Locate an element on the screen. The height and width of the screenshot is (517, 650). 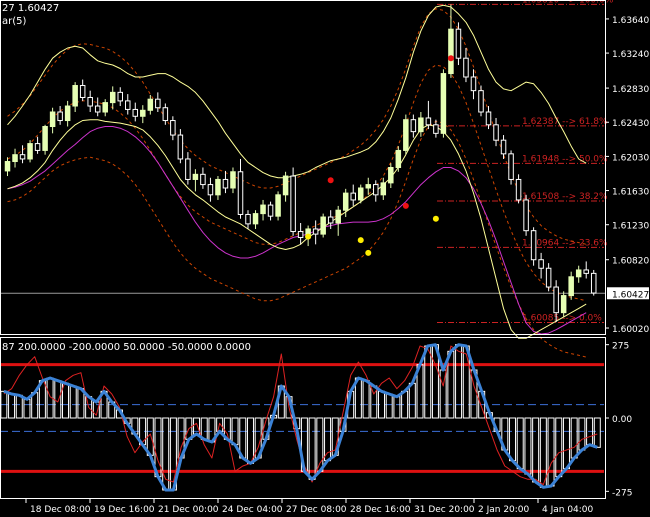
price-tick-label: 1.61230 is located at coordinates (630, 227).